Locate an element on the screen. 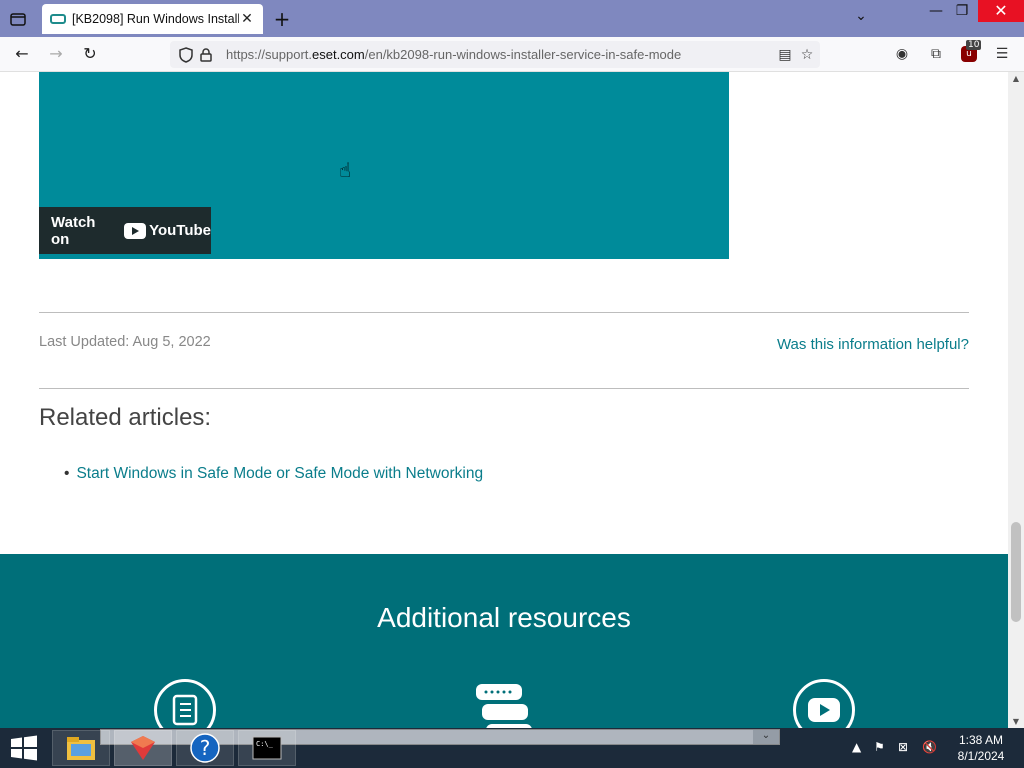 This screenshot has width=1024, height=768. eset-favicon-icon is located at coordinates (58, 19).